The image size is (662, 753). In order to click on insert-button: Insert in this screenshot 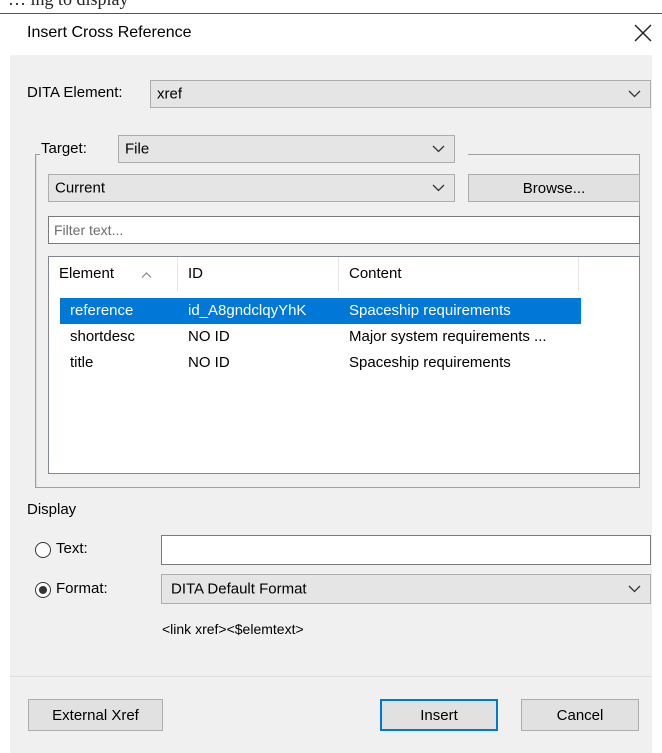, I will do `click(439, 715)`.